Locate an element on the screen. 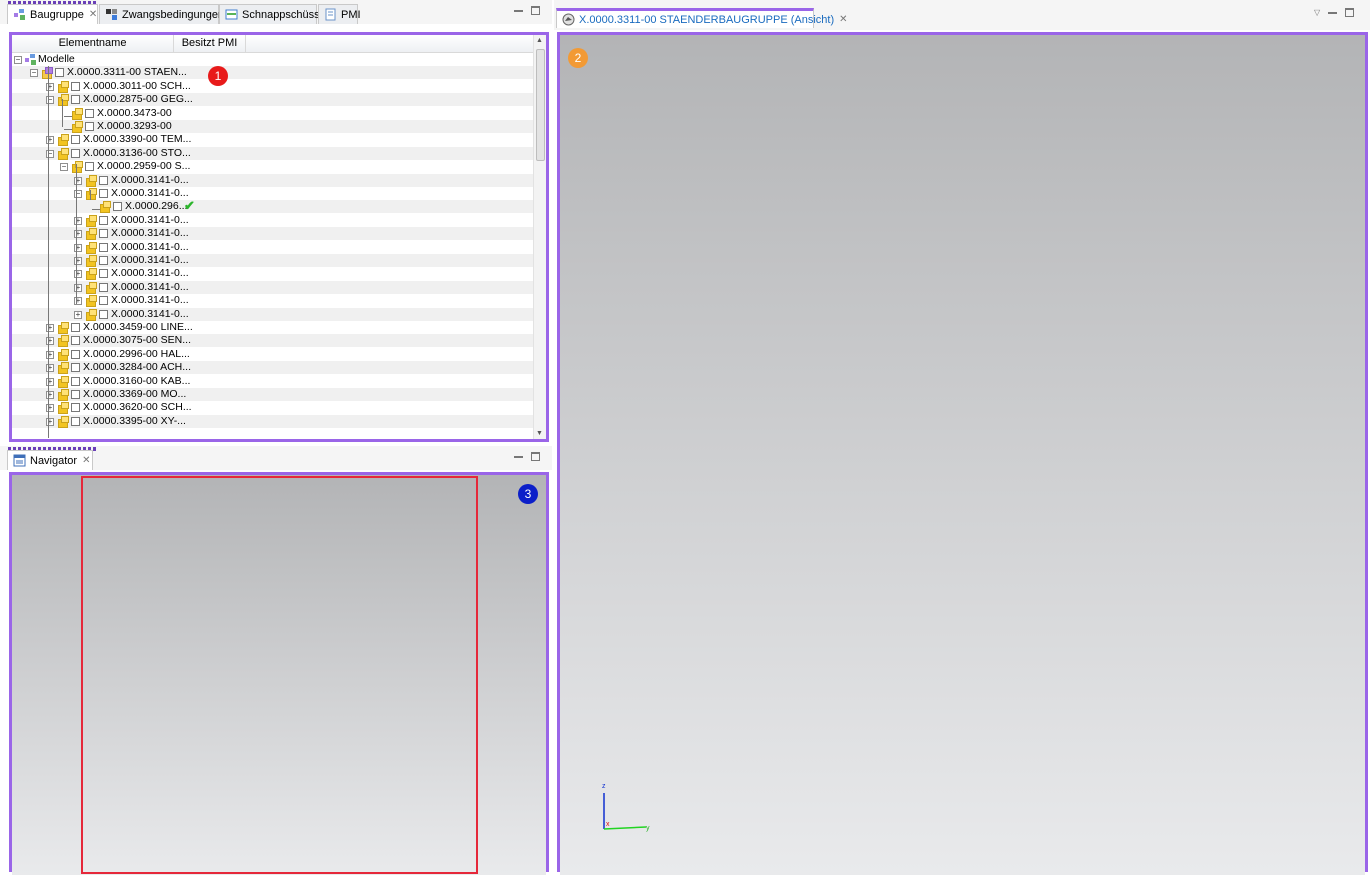  tab-pmi: PMI is located at coordinates (339, 14).